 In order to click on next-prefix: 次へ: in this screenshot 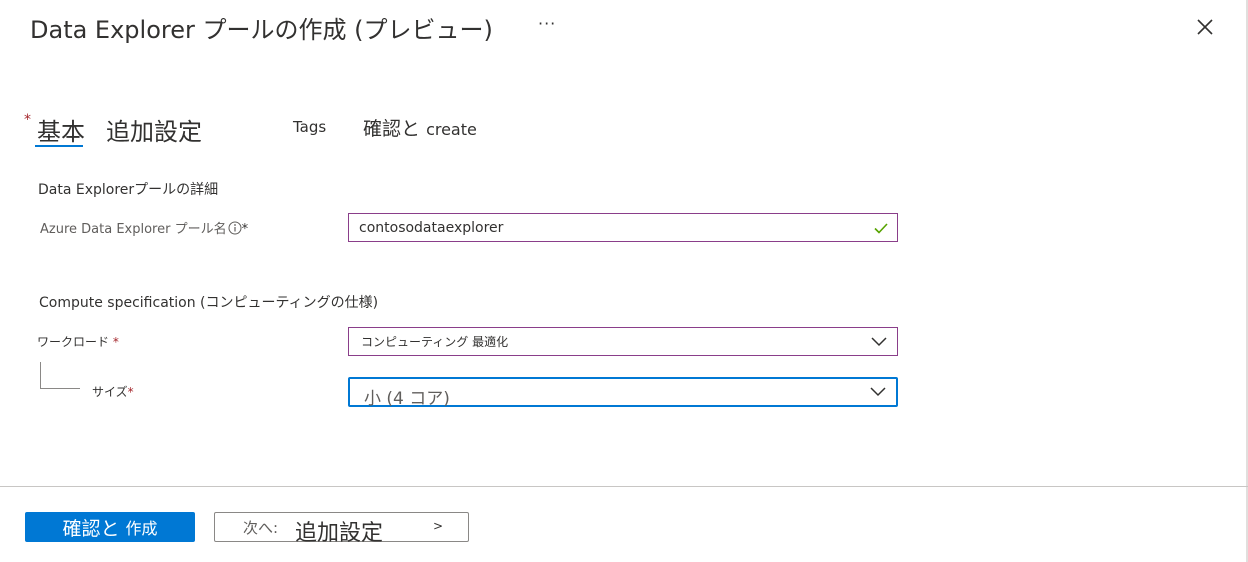, I will do `click(261, 528)`.